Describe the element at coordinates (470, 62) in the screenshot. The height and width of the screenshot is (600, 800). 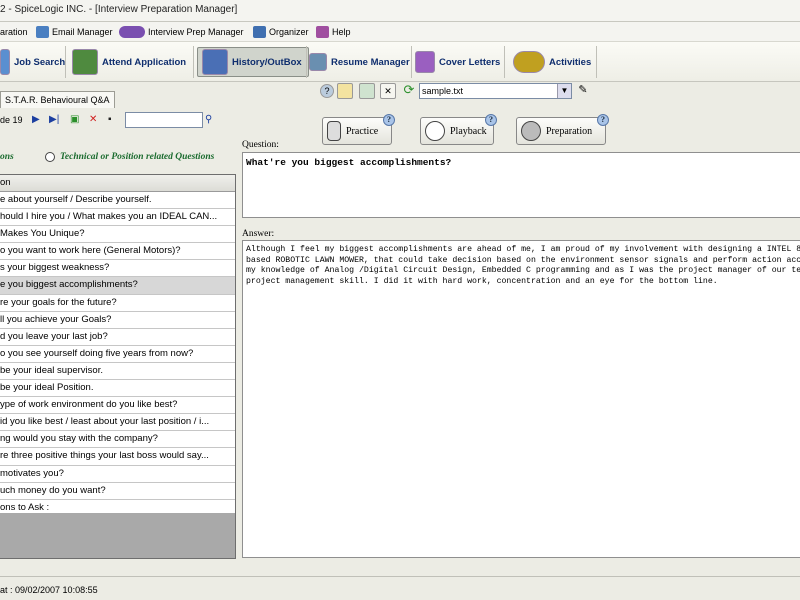
I see `toolbar-label: Cover Letters` at that location.